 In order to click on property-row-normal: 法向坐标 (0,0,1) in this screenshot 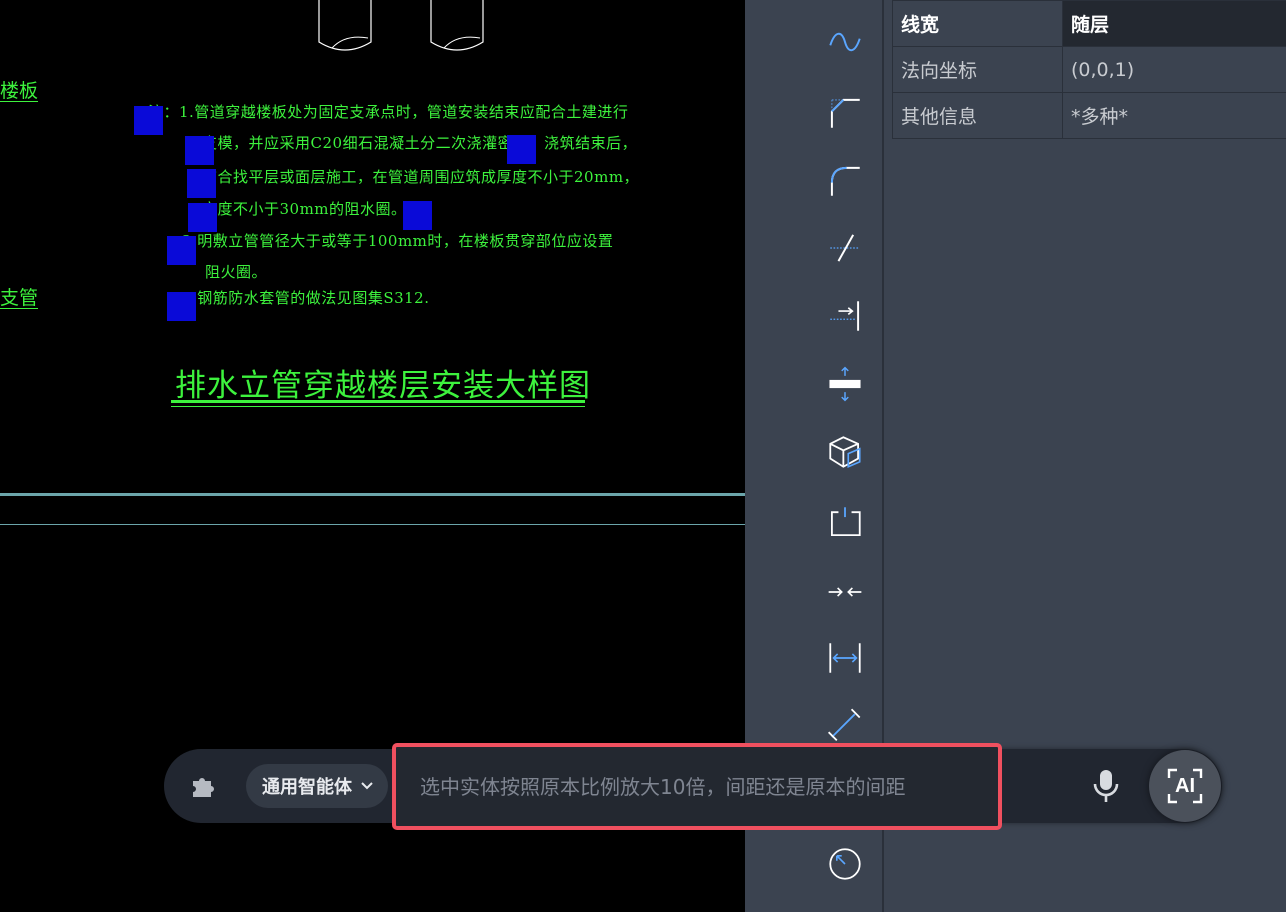, I will do `click(1089, 69)`.